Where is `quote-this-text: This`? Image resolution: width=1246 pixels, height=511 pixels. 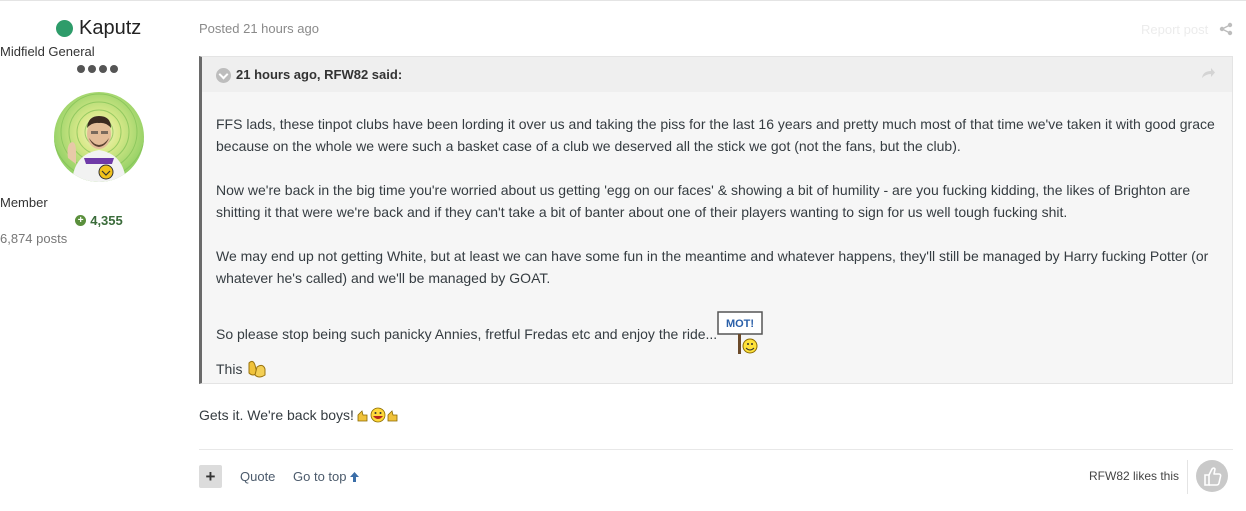 quote-this-text: This is located at coordinates (229, 369).